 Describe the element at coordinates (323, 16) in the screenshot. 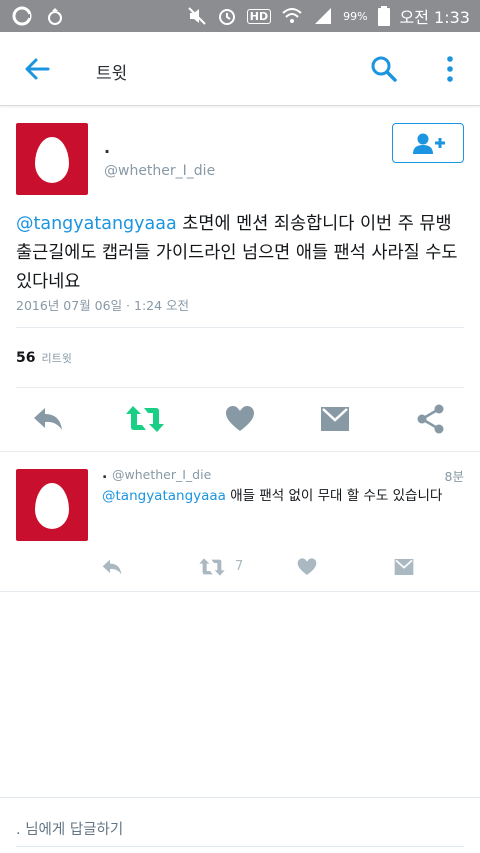

I see `signal-icon` at that location.